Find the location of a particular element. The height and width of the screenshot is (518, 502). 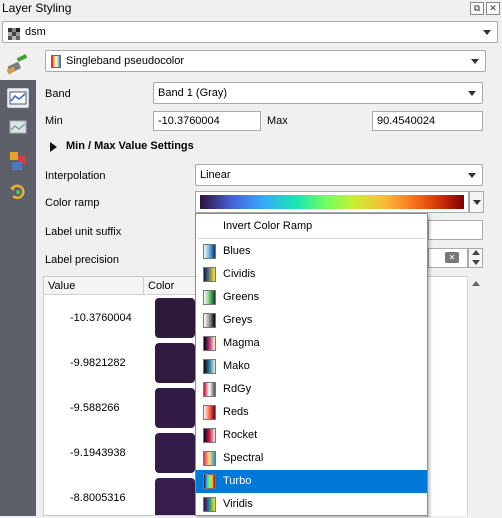

interpolation-select: Linear is located at coordinates (339, 175).